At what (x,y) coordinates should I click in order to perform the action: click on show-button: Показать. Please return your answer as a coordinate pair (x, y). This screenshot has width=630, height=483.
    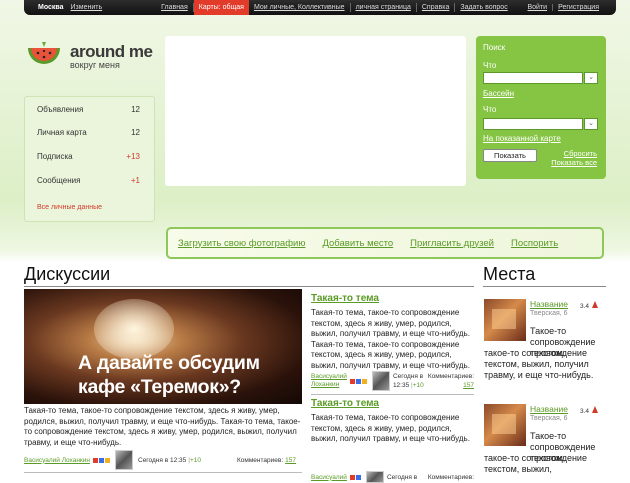
    Looking at the image, I should click on (510, 155).